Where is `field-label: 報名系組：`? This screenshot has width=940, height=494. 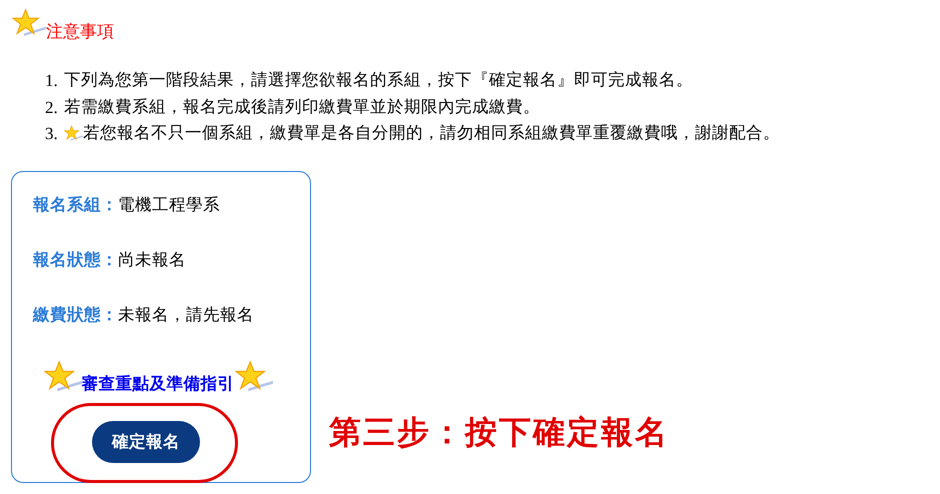
field-label: 報名系組： is located at coordinates (75, 205).